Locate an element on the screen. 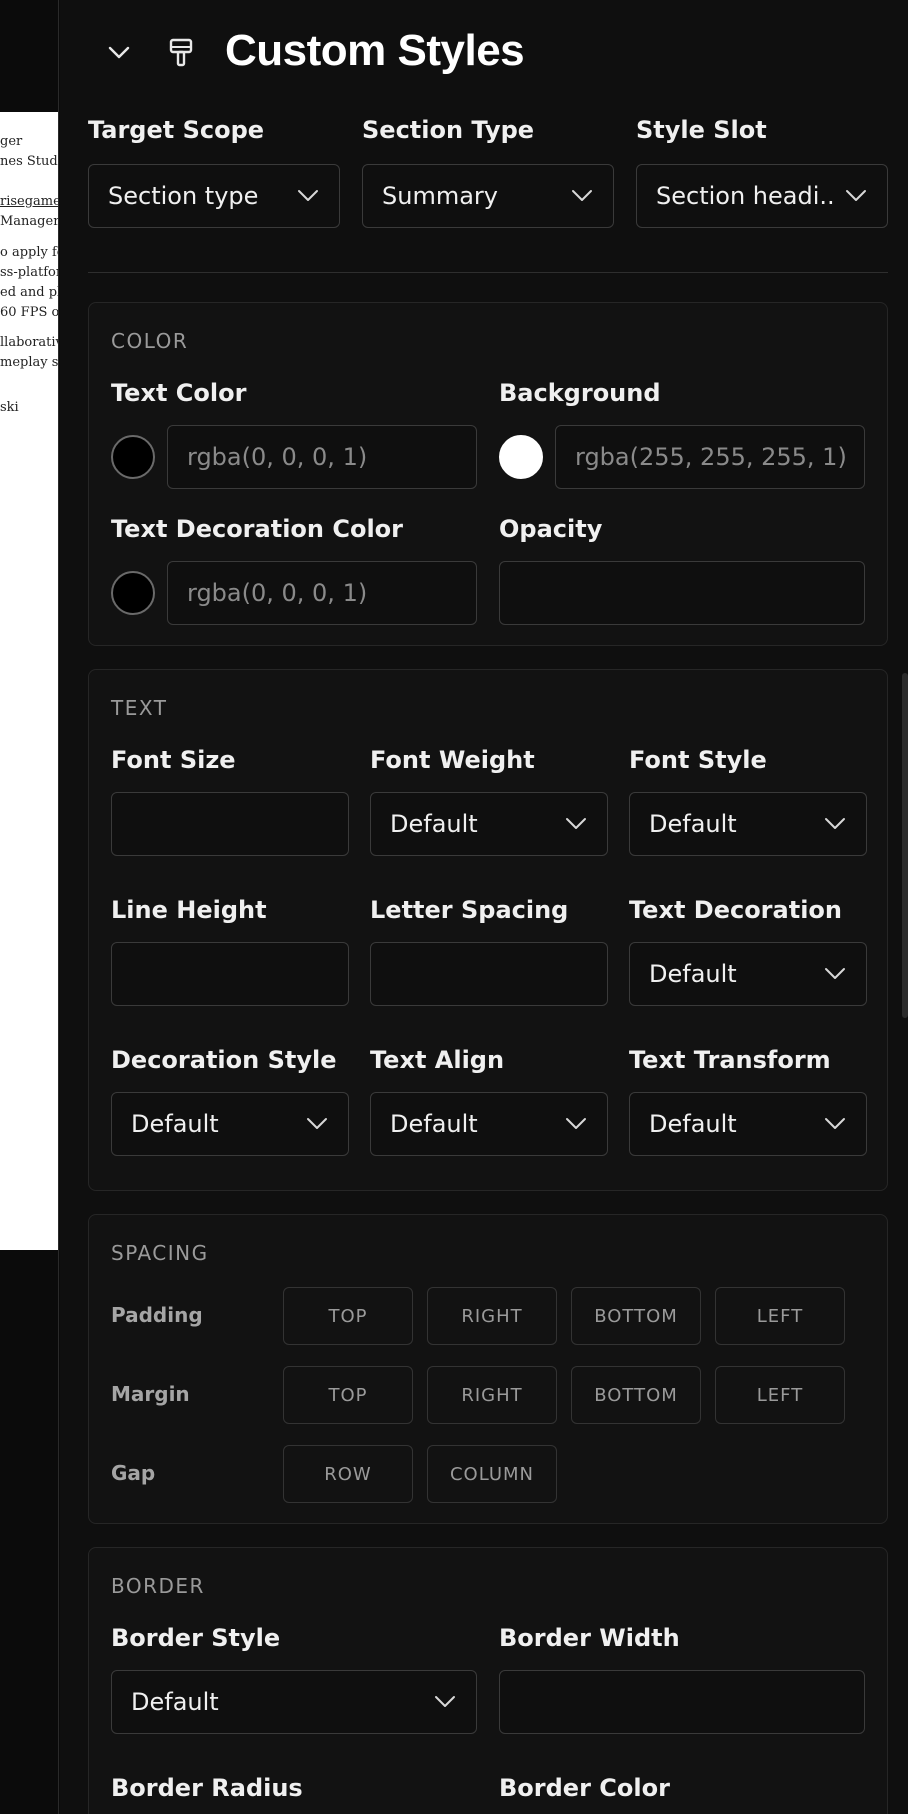 The image size is (908, 1814). doc-line: Manager, is located at coordinates (29, 221).